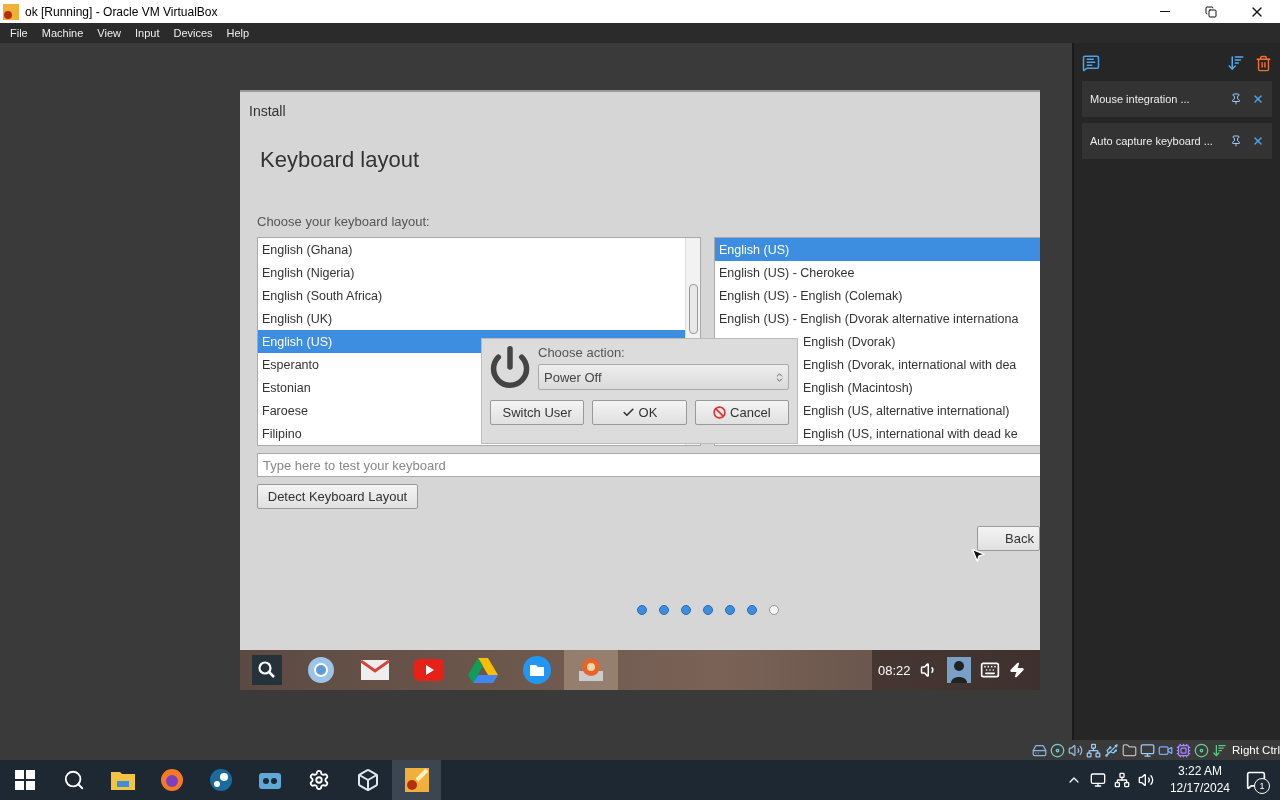  I want to click on power-icon, so click(510, 367).